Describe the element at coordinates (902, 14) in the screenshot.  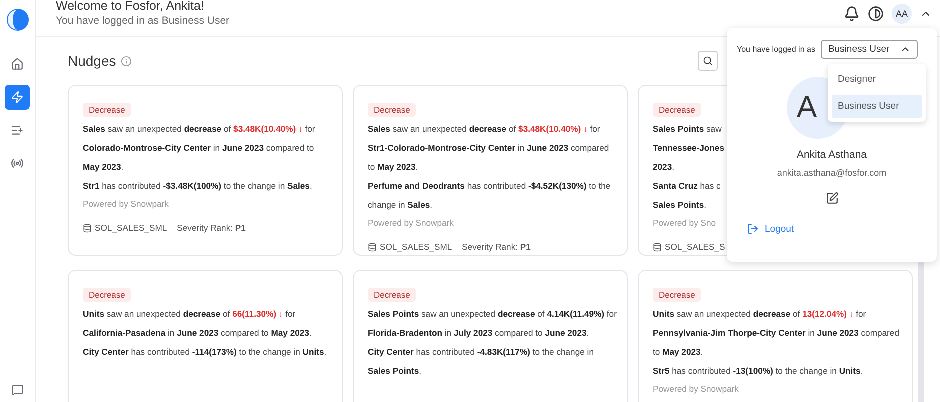
I see `user-avatar: AA` at that location.